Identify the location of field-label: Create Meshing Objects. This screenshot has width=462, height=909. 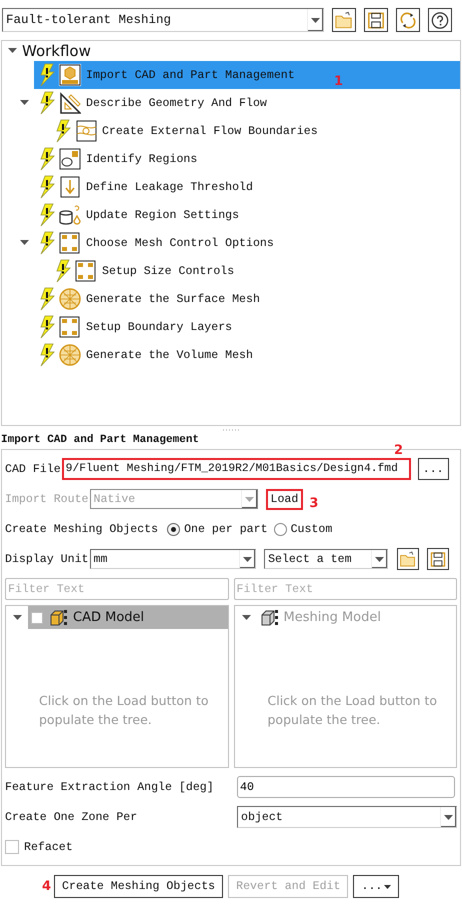
(81, 529).